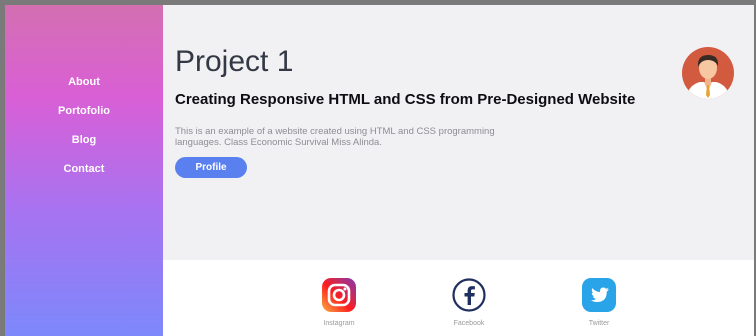 The width and height of the screenshot is (756, 336). Describe the element at coordinates (708, 73) in the screenshot. I see `avatar` at that location.